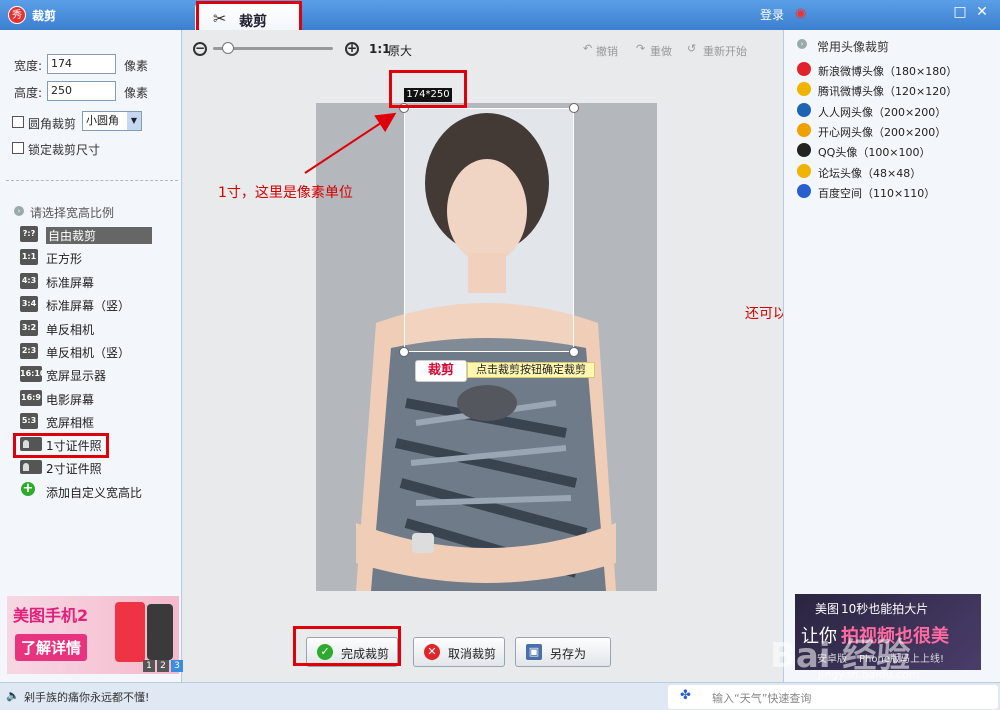  Describe the element at coordinates (853, 47) in the screenshot. I see `avatar-crop-heading: 常用头像裁剪` at that location.